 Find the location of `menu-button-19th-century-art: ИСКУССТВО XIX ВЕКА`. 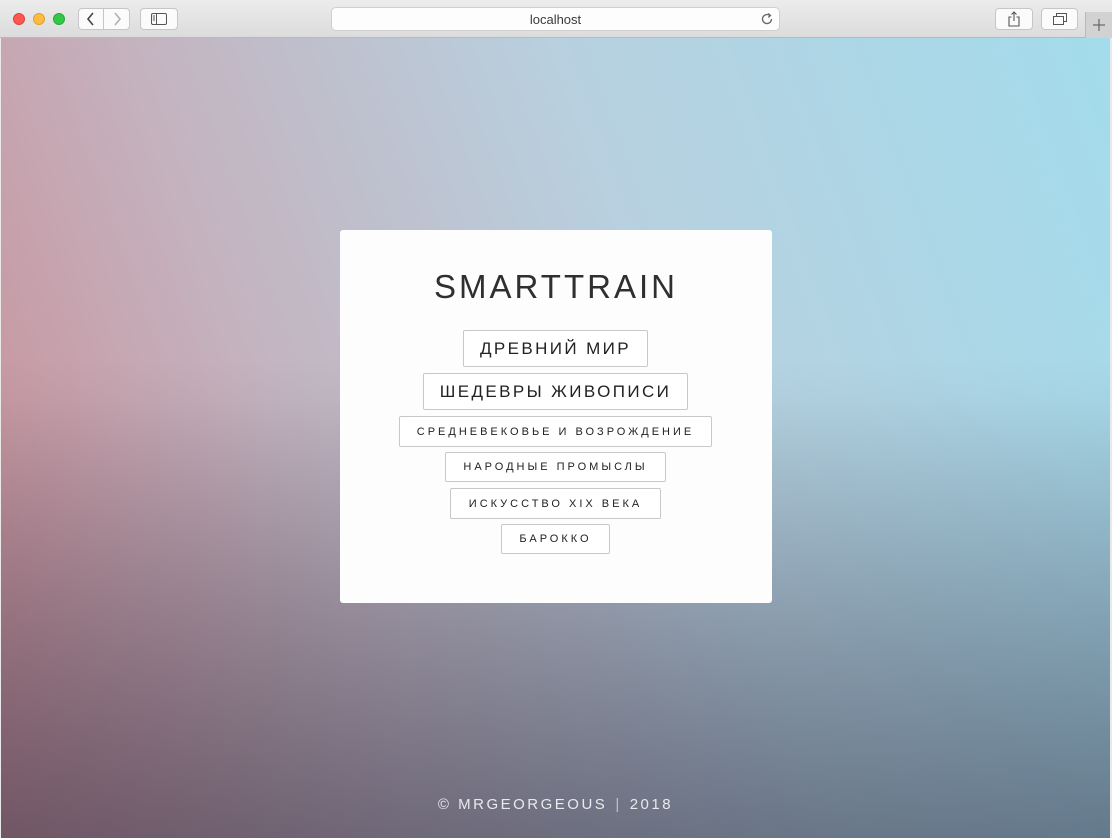

menu-button-19th-century-art: ИСКУССТВО XIX ВЕКА is located at coordinates (555, 503).